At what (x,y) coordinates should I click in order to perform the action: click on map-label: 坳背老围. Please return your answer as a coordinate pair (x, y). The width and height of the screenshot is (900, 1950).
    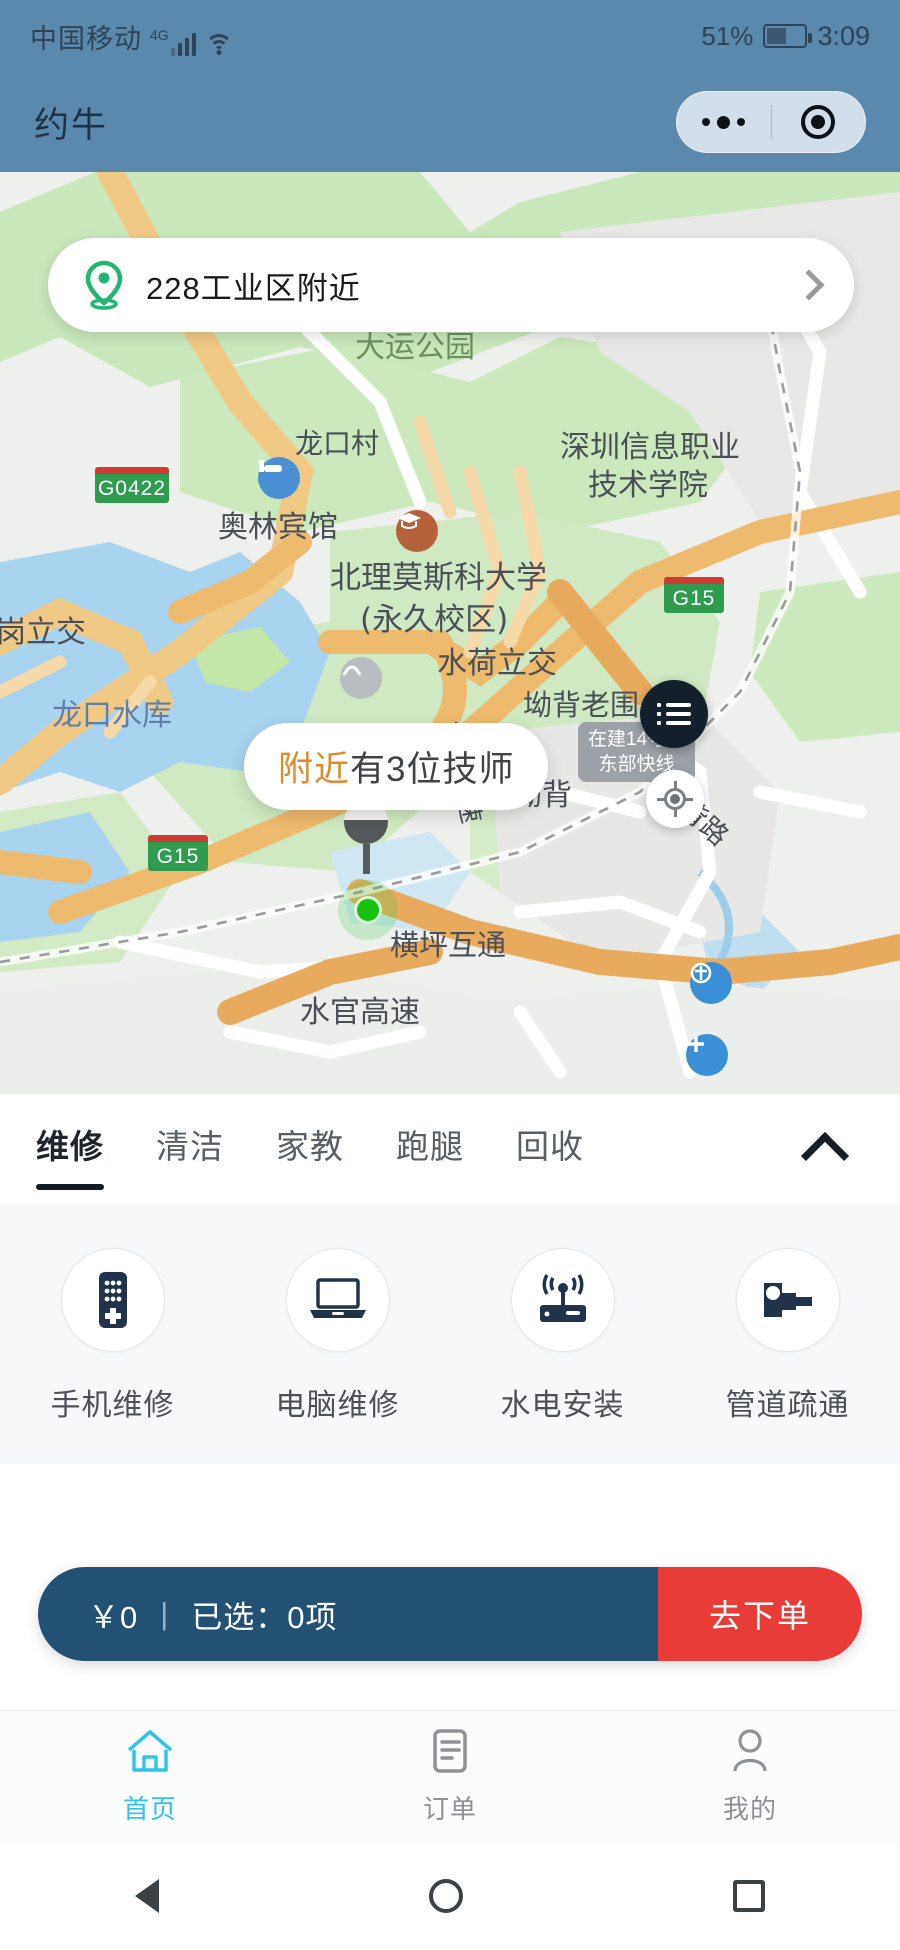
    Looking at the image, I should click on (581, 705).